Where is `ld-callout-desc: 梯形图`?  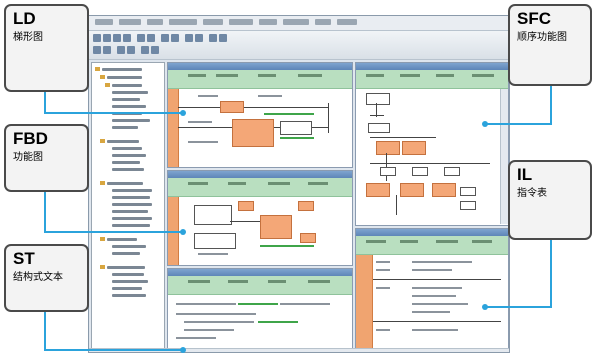
ld-callout-desc: 梯形图 is located at coordinates (28, 37).